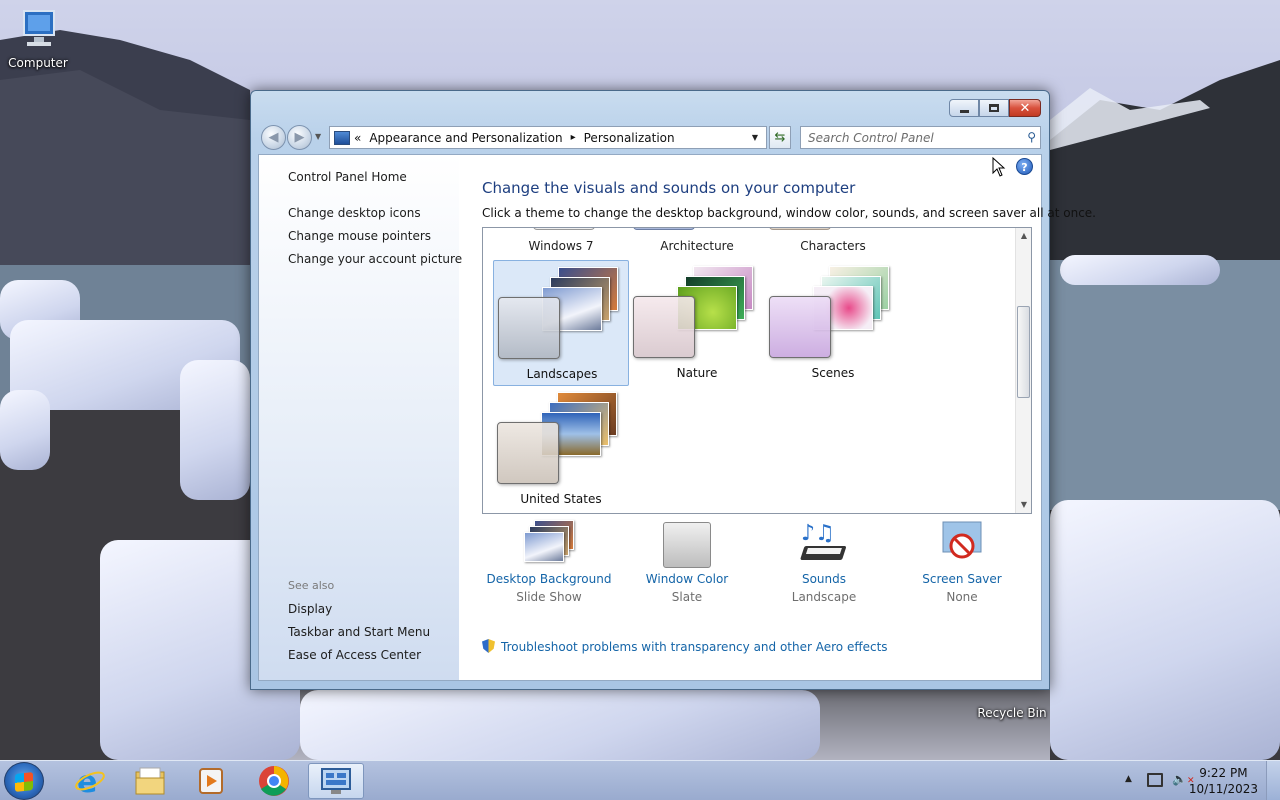 The height and width of the screenshot is (800, 1280). Describe the element at coordinates (561, 323) in the screenshot. I see `theme-item-landscapes: Landscapes` at that location.